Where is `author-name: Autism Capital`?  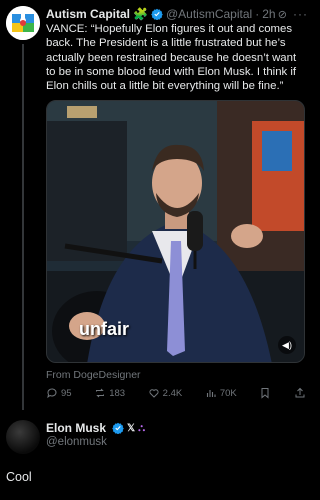
author-name: Autism Capital is located at coordinates (88, 14).